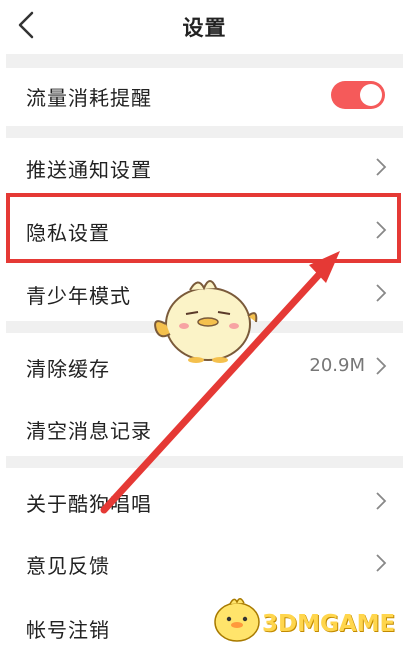 The height and width of the screenshot is (646, 409). Describe the element at coordinates (68, 566) in the screenshot. I see `feedback-label: 意见反馈` at that location.